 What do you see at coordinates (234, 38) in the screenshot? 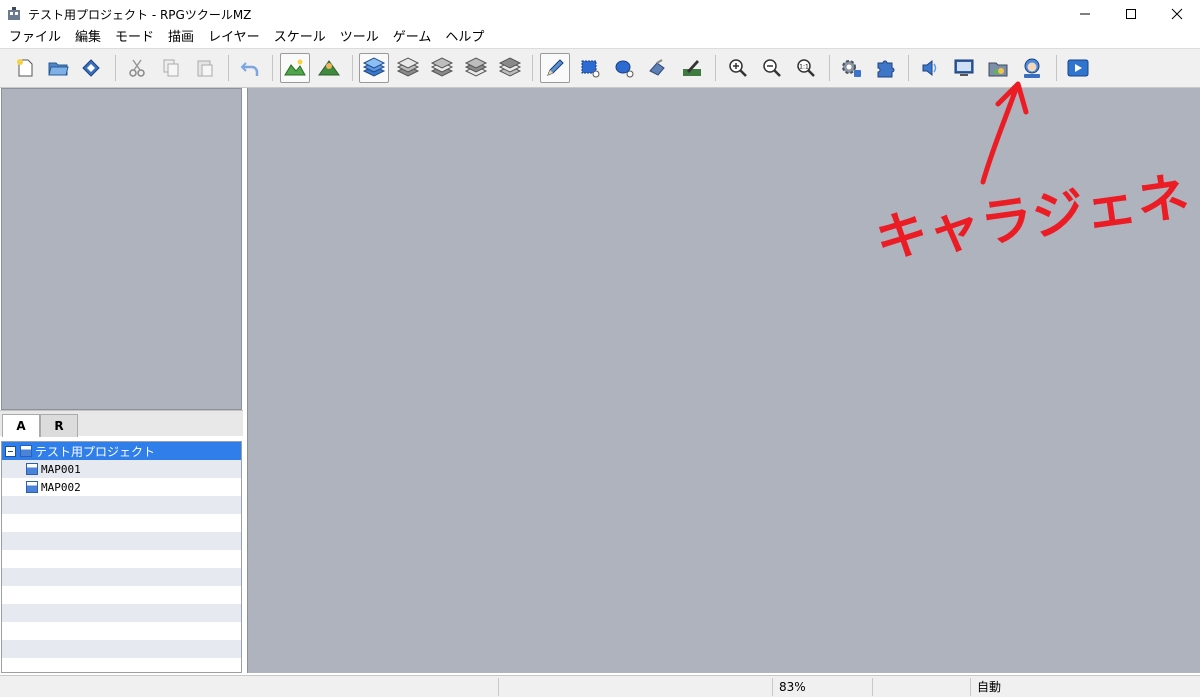
I see `menu-layer: レイヤー` at bounding box center [234, 38].